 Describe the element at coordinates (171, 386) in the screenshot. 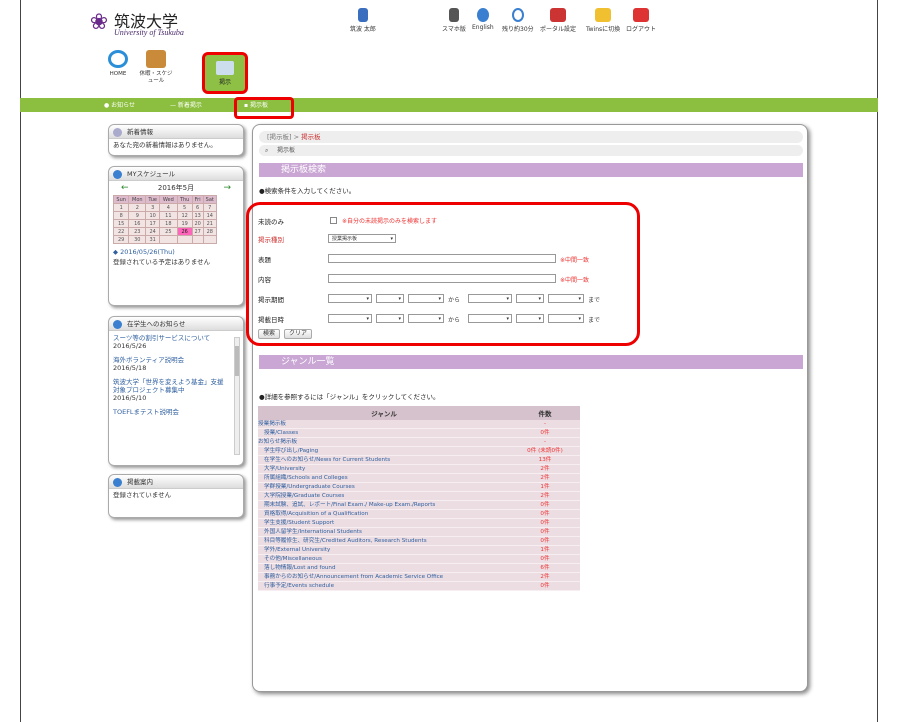

I see `notice-link: 筑波大学「世界を変えよう基金」支援対象プロジェクト募集中` at that location.